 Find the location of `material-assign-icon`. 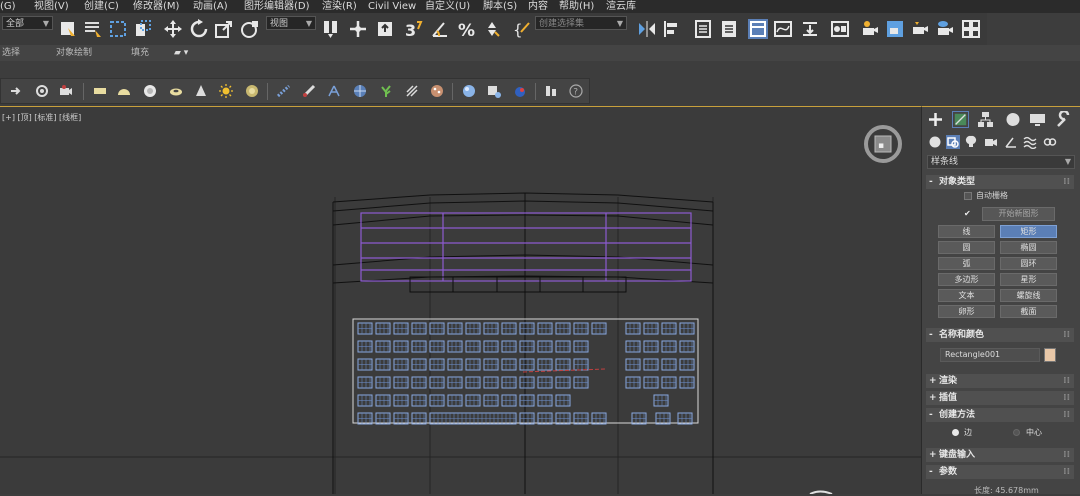

material-assign-icon is located at coordinates (494, 91).